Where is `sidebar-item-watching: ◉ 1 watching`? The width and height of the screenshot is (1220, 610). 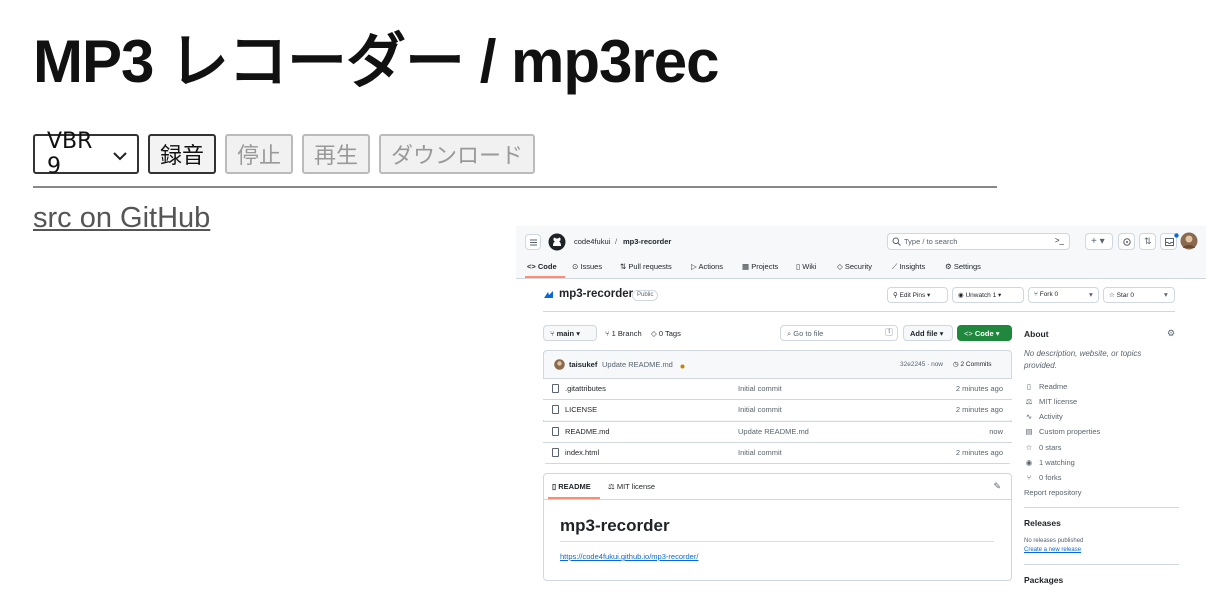
sidebar-item-watching: ◉ 1 watching is located at coordinates (1049, 462).